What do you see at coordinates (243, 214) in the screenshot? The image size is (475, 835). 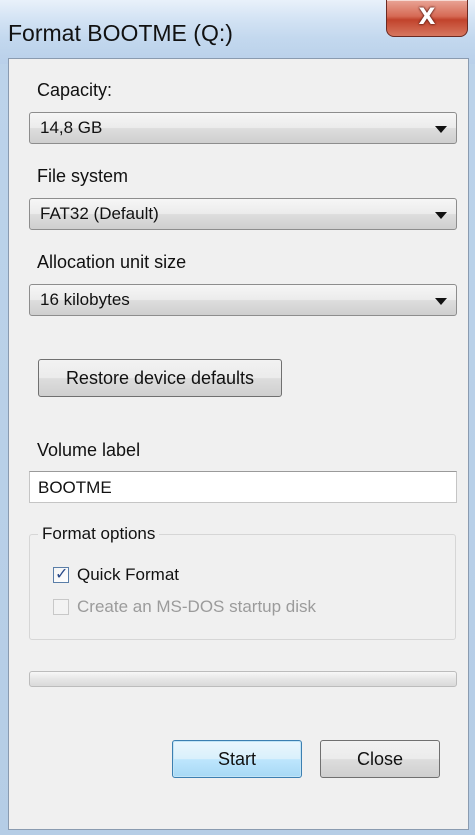 I see `file-system-select: FAT32 (Default)` at bounding box center [243, 214].